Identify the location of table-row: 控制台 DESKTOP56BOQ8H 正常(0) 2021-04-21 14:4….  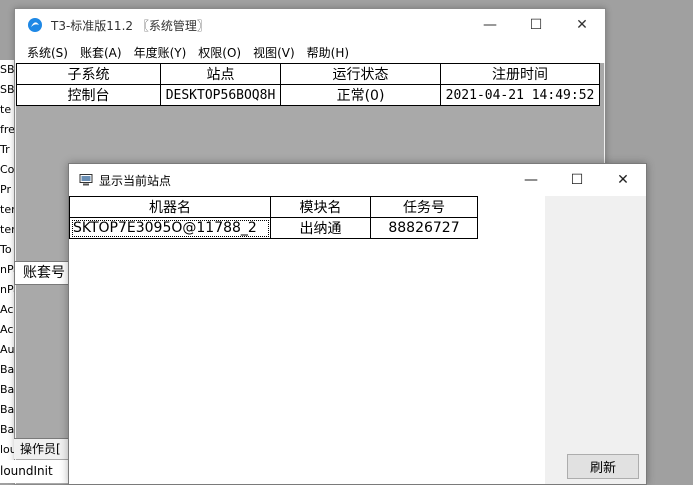
(308, 95).